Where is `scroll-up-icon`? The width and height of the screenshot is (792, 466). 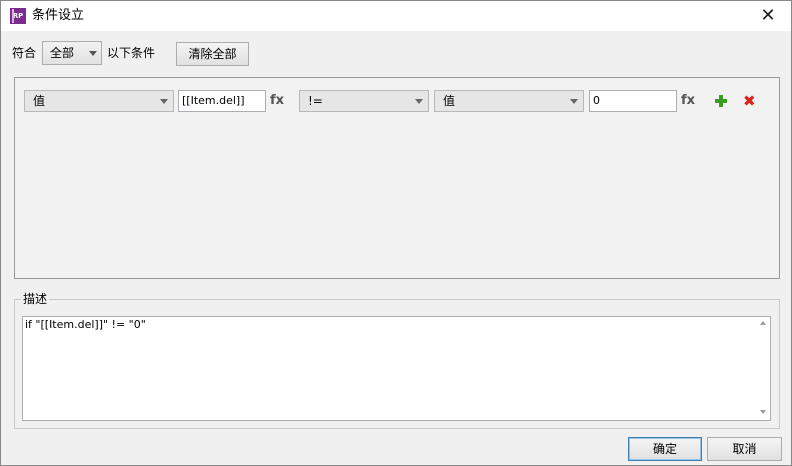 scroll-up-icon is located at coordinates (763, 323).